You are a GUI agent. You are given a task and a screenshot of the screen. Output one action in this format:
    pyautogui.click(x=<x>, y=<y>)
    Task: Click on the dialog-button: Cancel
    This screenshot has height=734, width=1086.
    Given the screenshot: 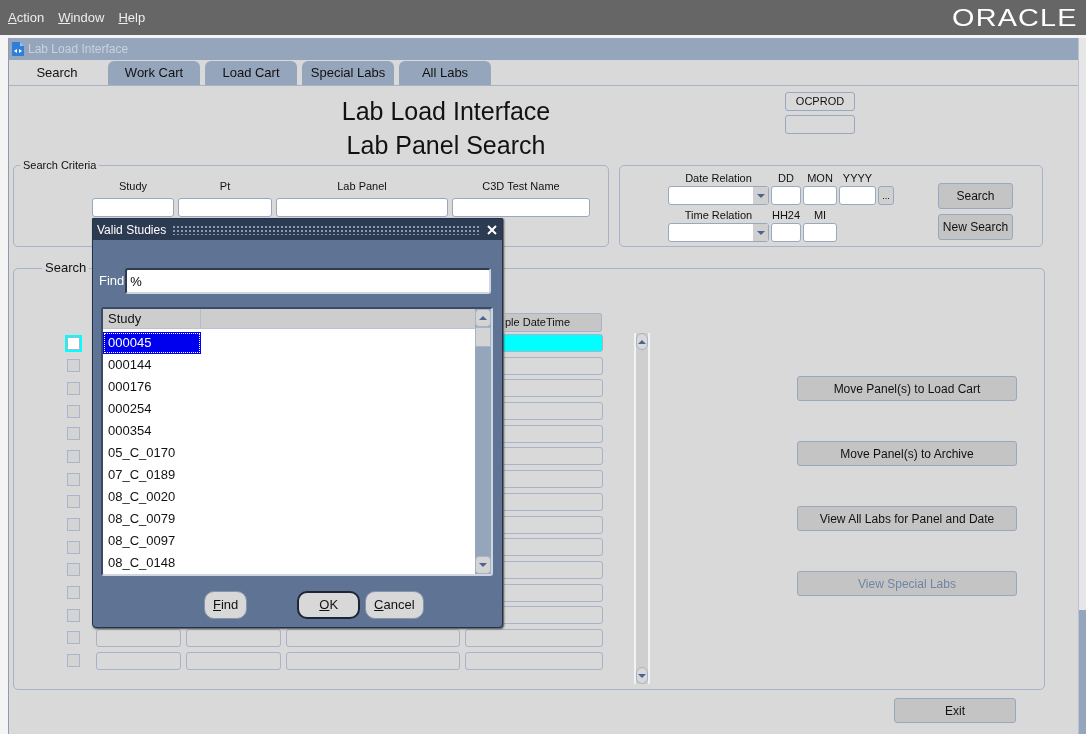 What is the action you would take?
    pyautogui.click(x=394, y=605)
    